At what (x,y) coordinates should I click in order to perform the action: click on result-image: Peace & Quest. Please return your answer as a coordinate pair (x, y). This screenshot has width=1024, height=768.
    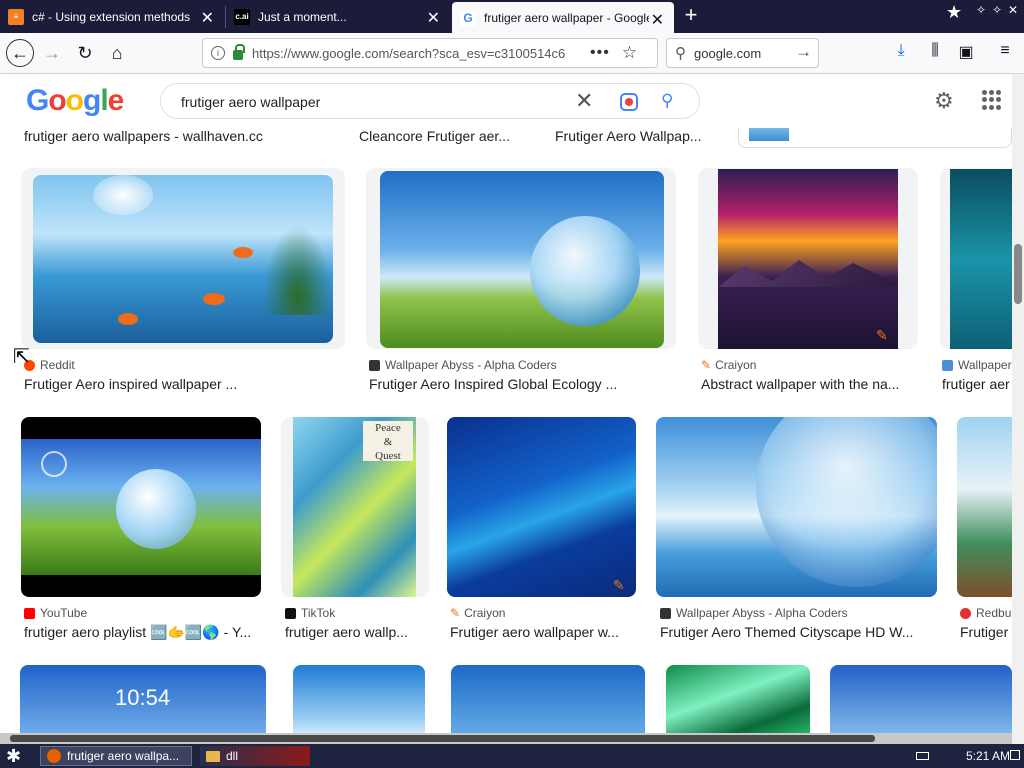
    Looking at the image, I should click on (354, 507).